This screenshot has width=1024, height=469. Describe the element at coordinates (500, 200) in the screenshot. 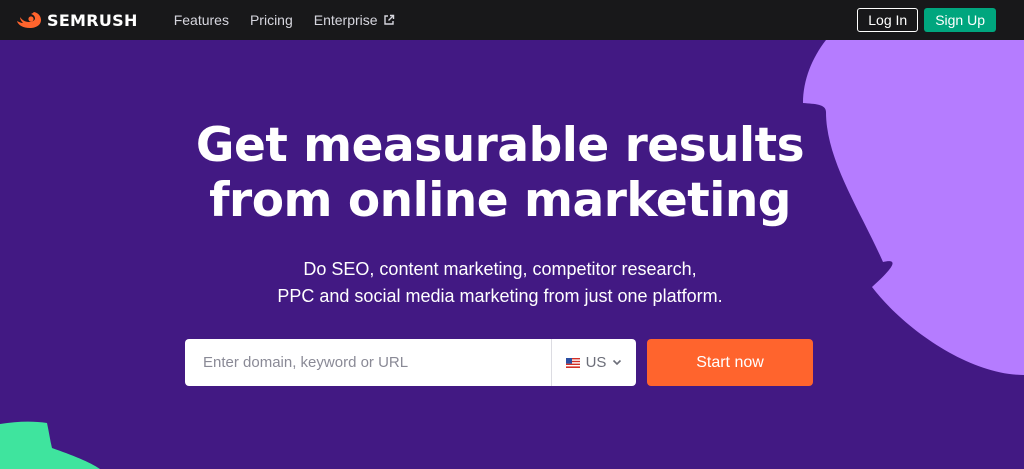

I see `hero-title-line: from online marketing` at that location.